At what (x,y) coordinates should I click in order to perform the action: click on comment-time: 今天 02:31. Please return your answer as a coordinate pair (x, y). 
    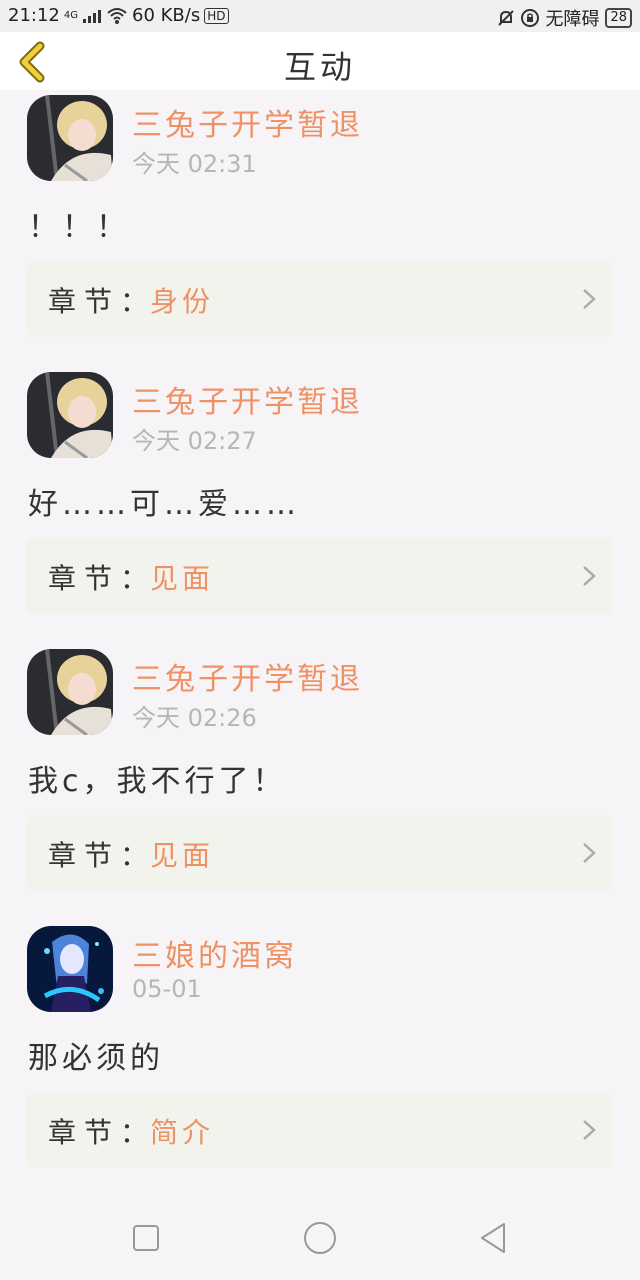
    Looking at the image, I should click on (194, 164).